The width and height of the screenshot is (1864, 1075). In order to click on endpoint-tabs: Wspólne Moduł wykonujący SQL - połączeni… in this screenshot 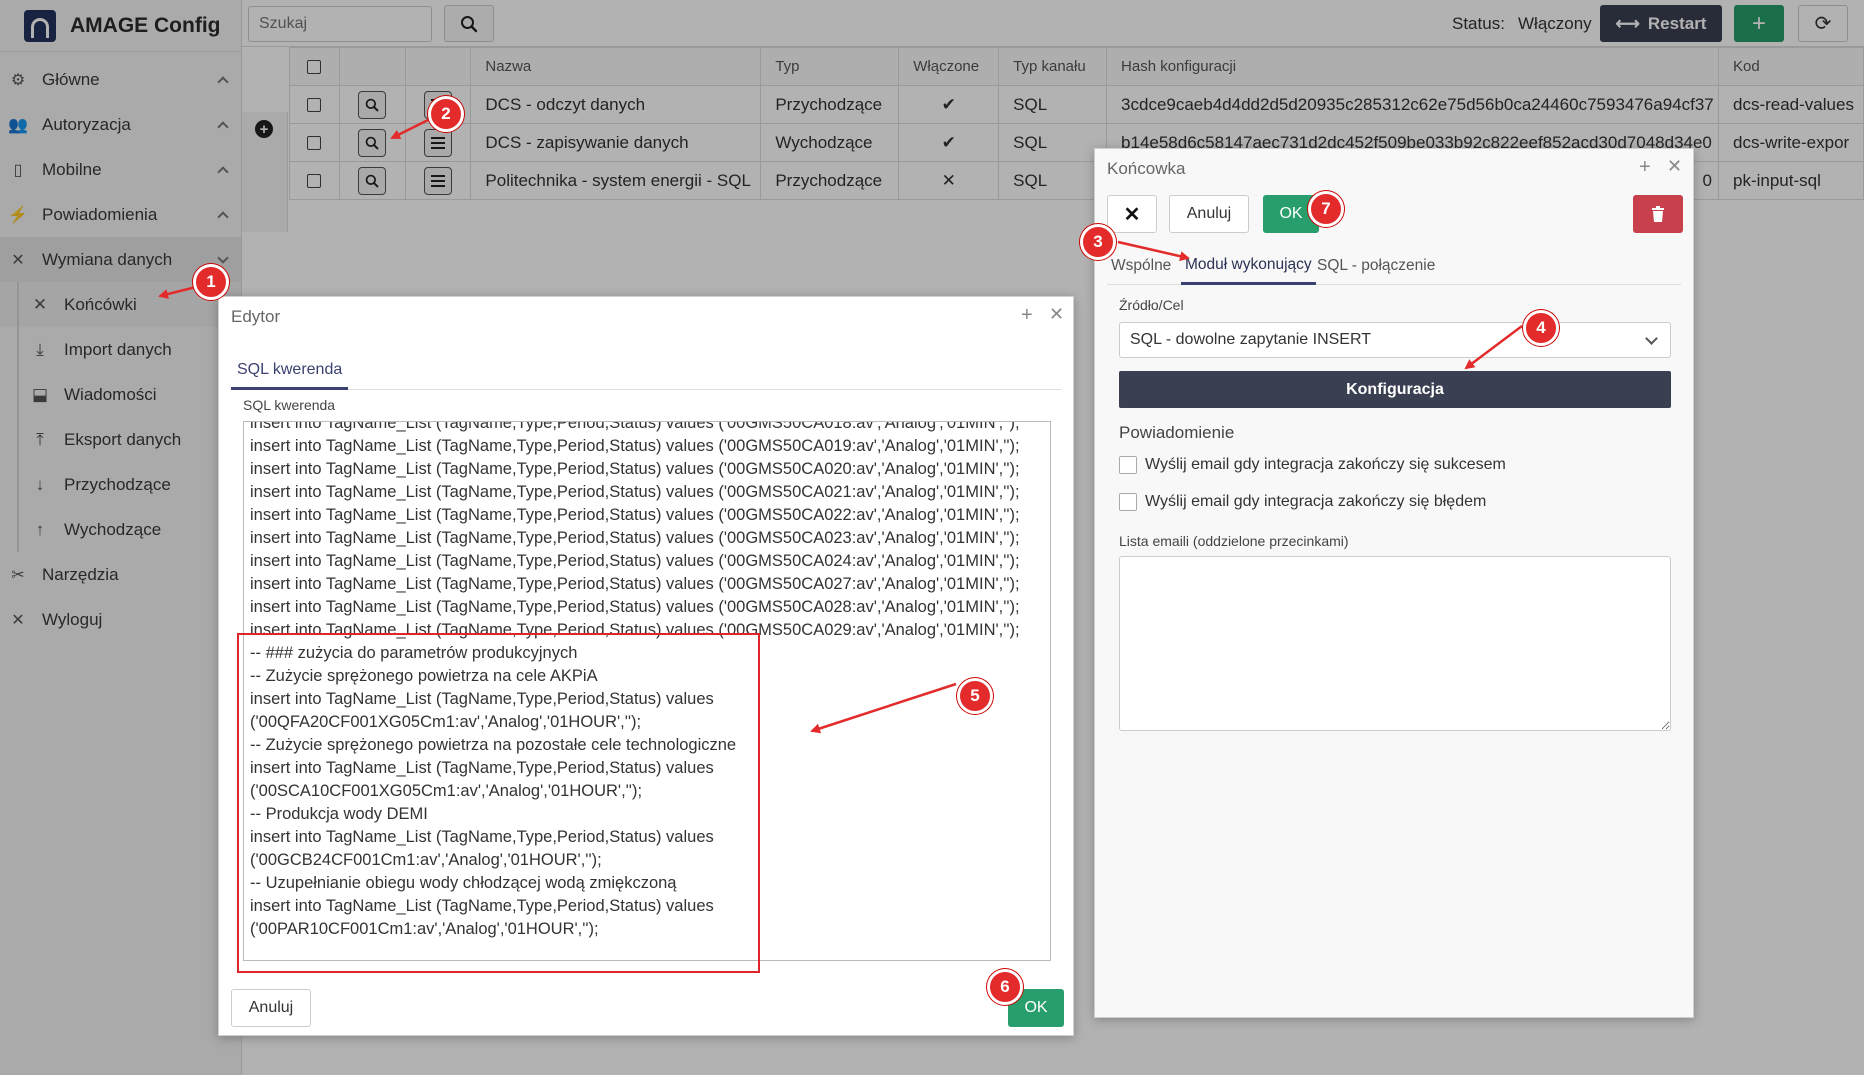, I will do `click(1394, 266)`.